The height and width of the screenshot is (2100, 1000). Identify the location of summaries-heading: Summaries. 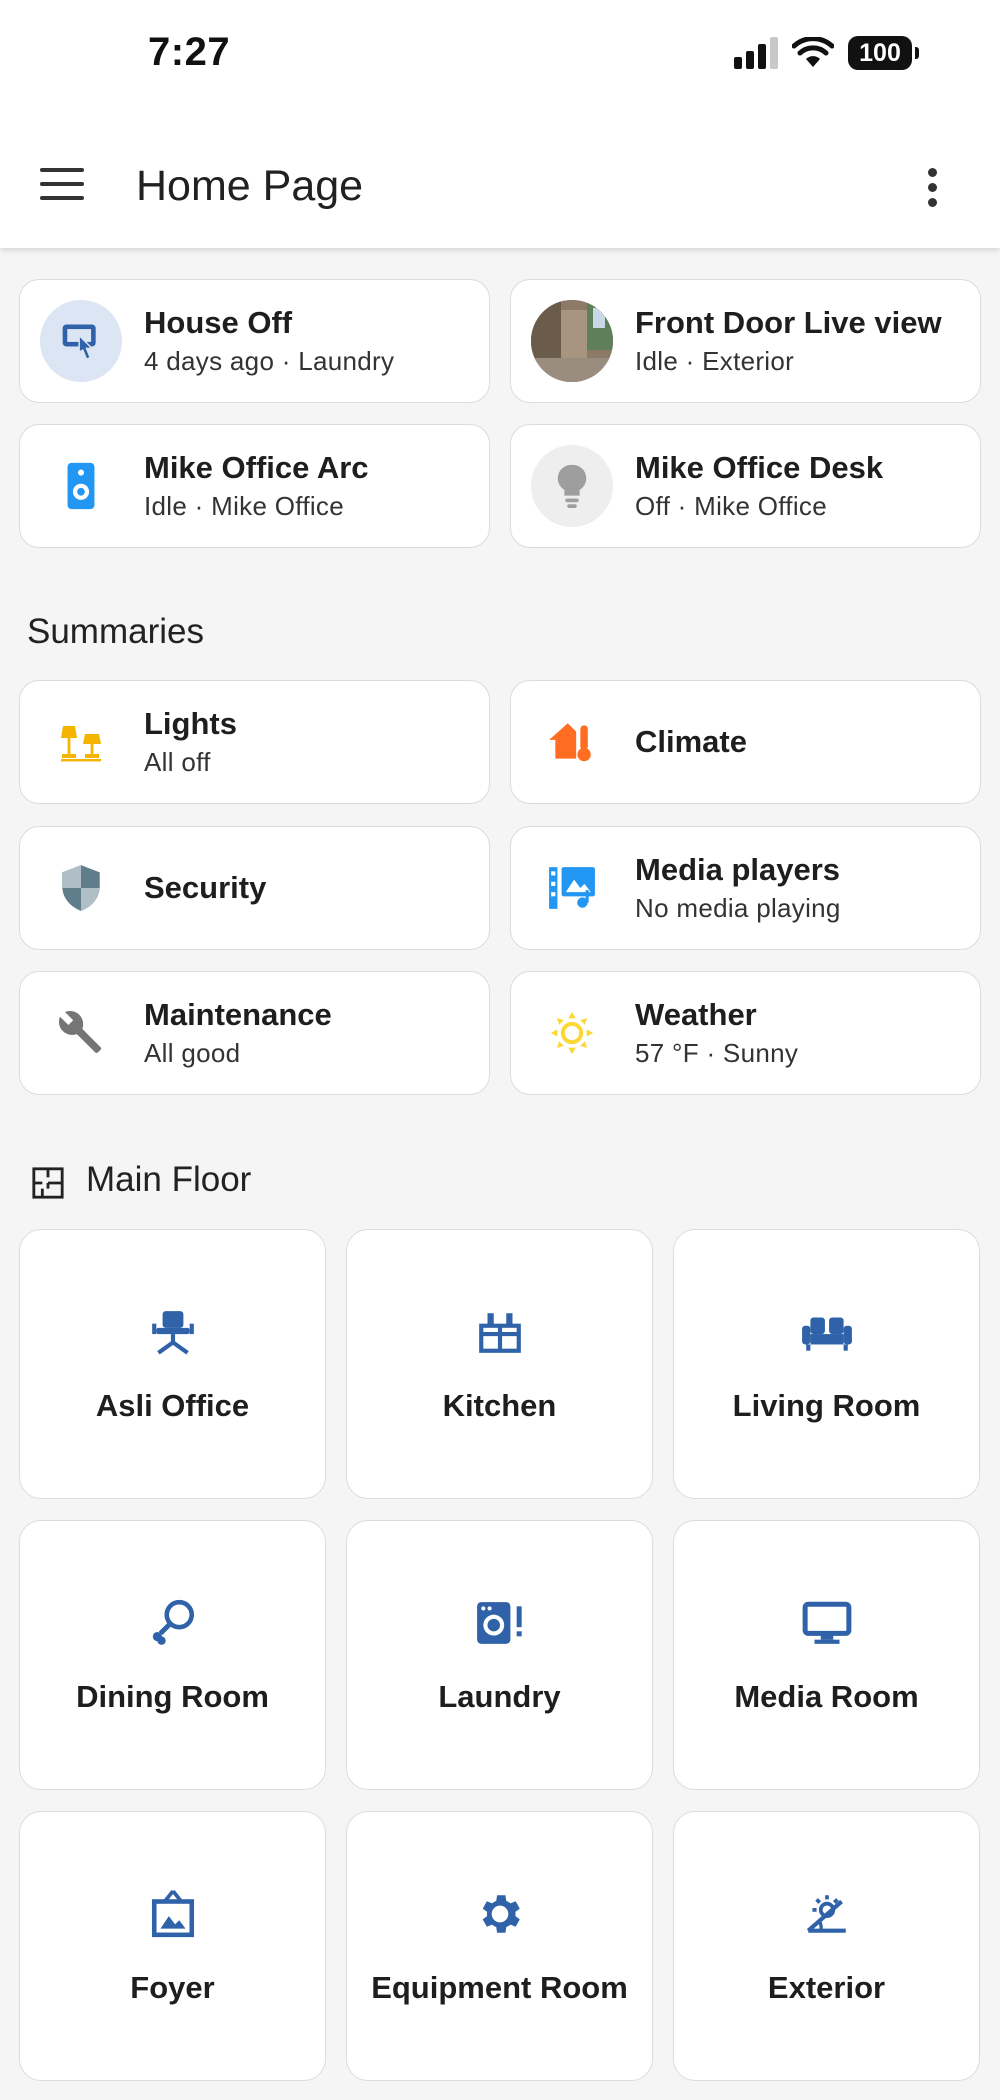
(115, 631).